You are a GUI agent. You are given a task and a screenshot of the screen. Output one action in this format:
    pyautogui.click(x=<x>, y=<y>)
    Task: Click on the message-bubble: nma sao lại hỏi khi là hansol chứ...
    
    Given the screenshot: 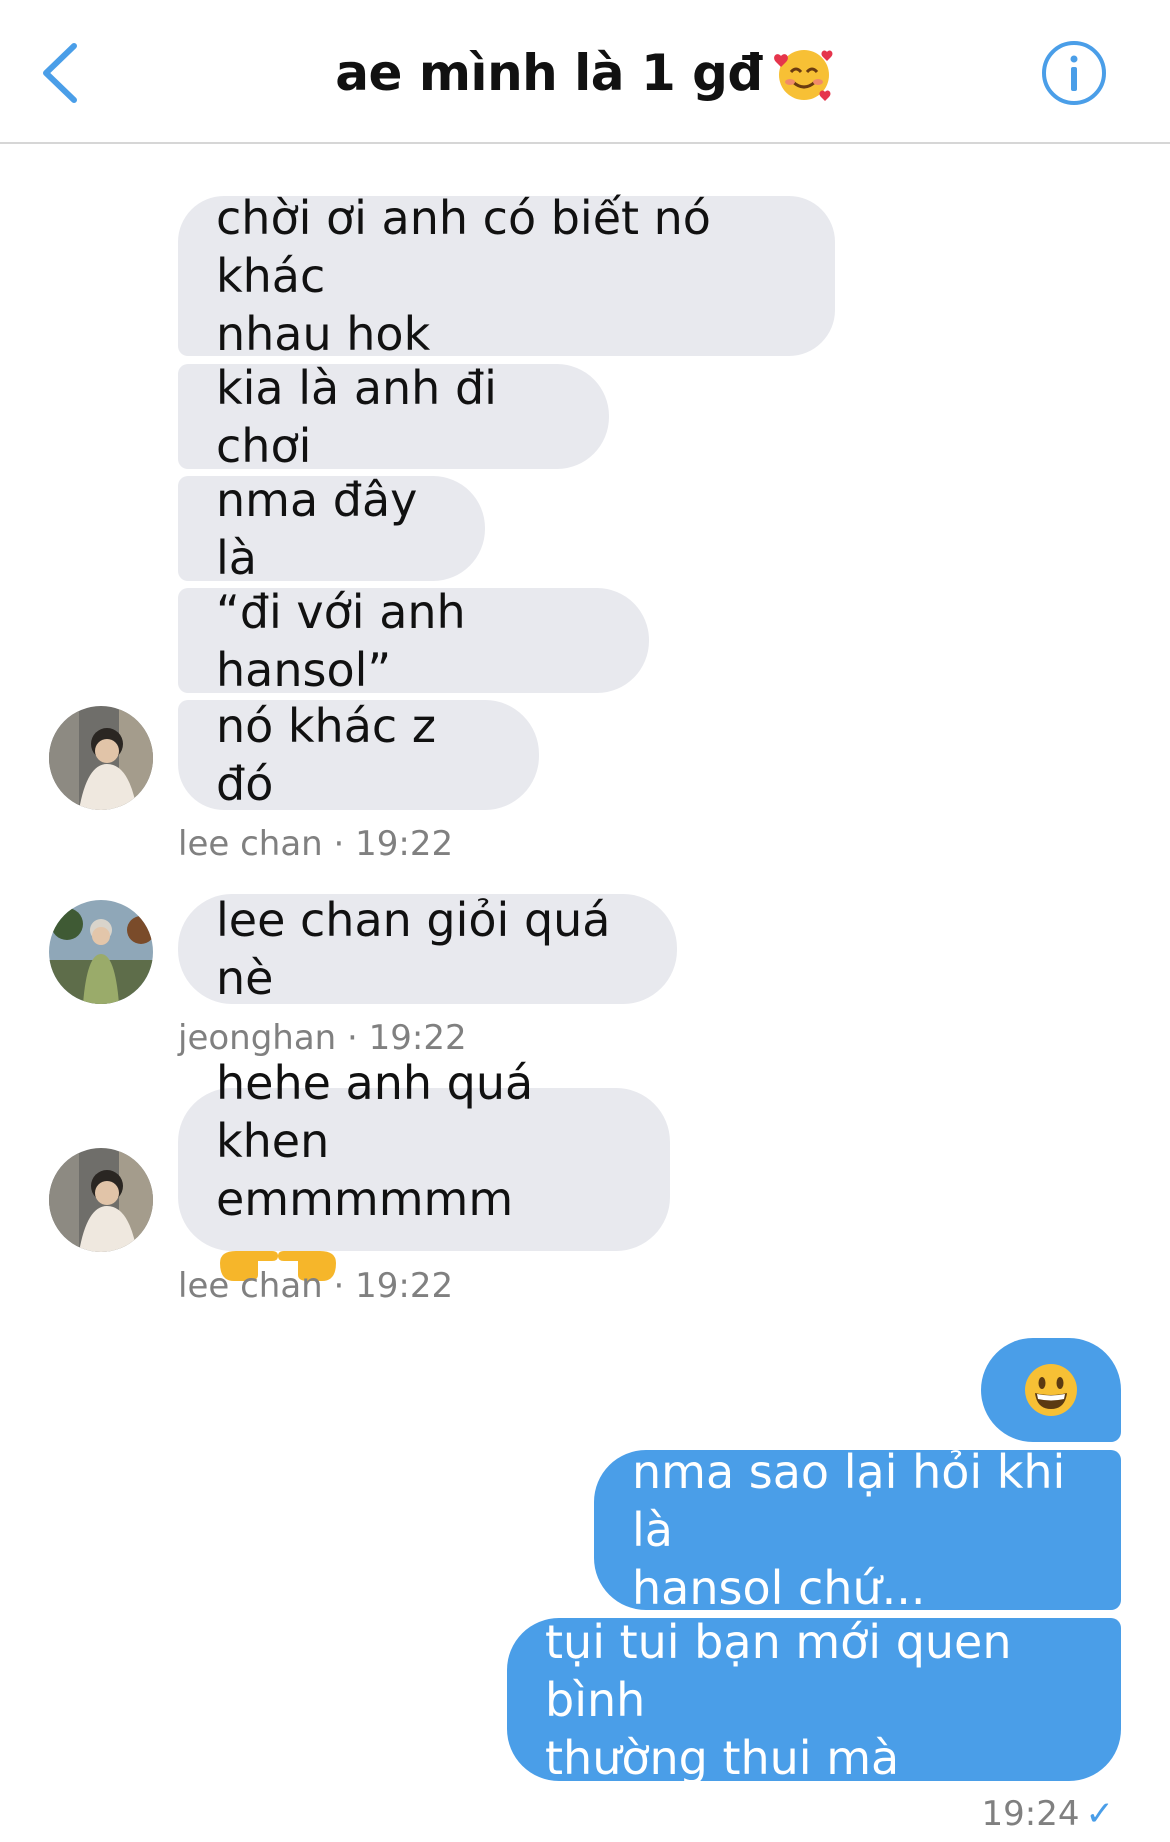 What is the action you would take?
    pyautogui.click(x=857, y=1530)
    